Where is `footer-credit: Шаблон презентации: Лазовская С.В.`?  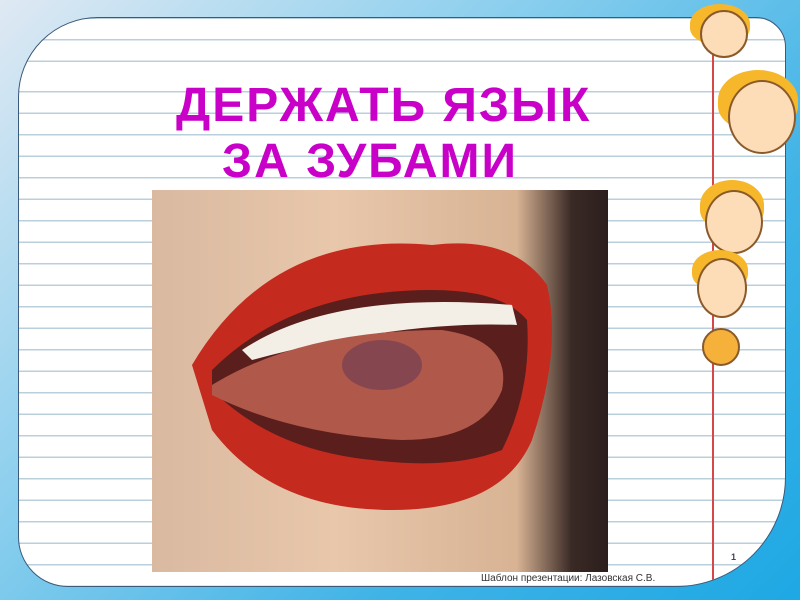
footer-credit: Шаблон презентации: Лазовская С.В. is located at coordinates (568, 578).